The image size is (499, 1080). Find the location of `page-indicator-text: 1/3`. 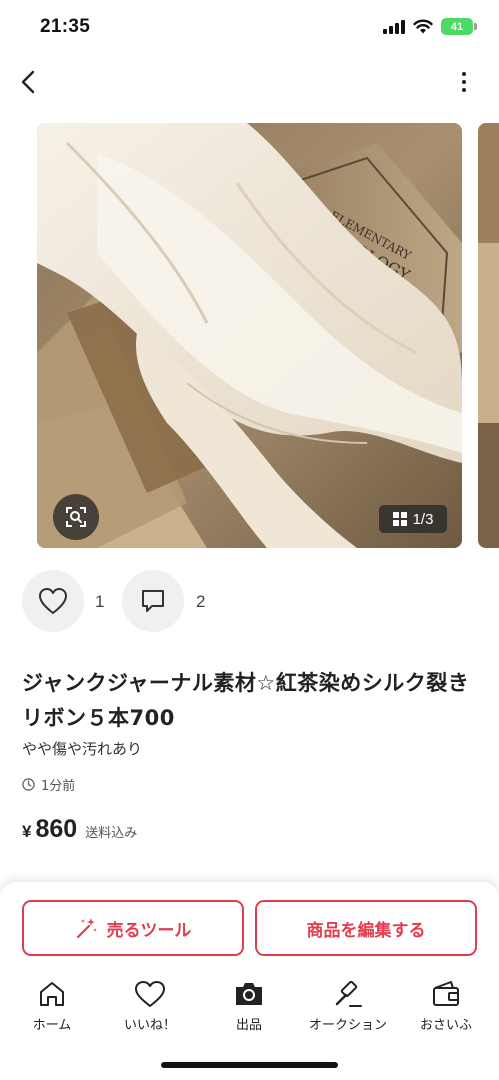

page-indicator-text: 1/3 is located at coordinates (423, 519).